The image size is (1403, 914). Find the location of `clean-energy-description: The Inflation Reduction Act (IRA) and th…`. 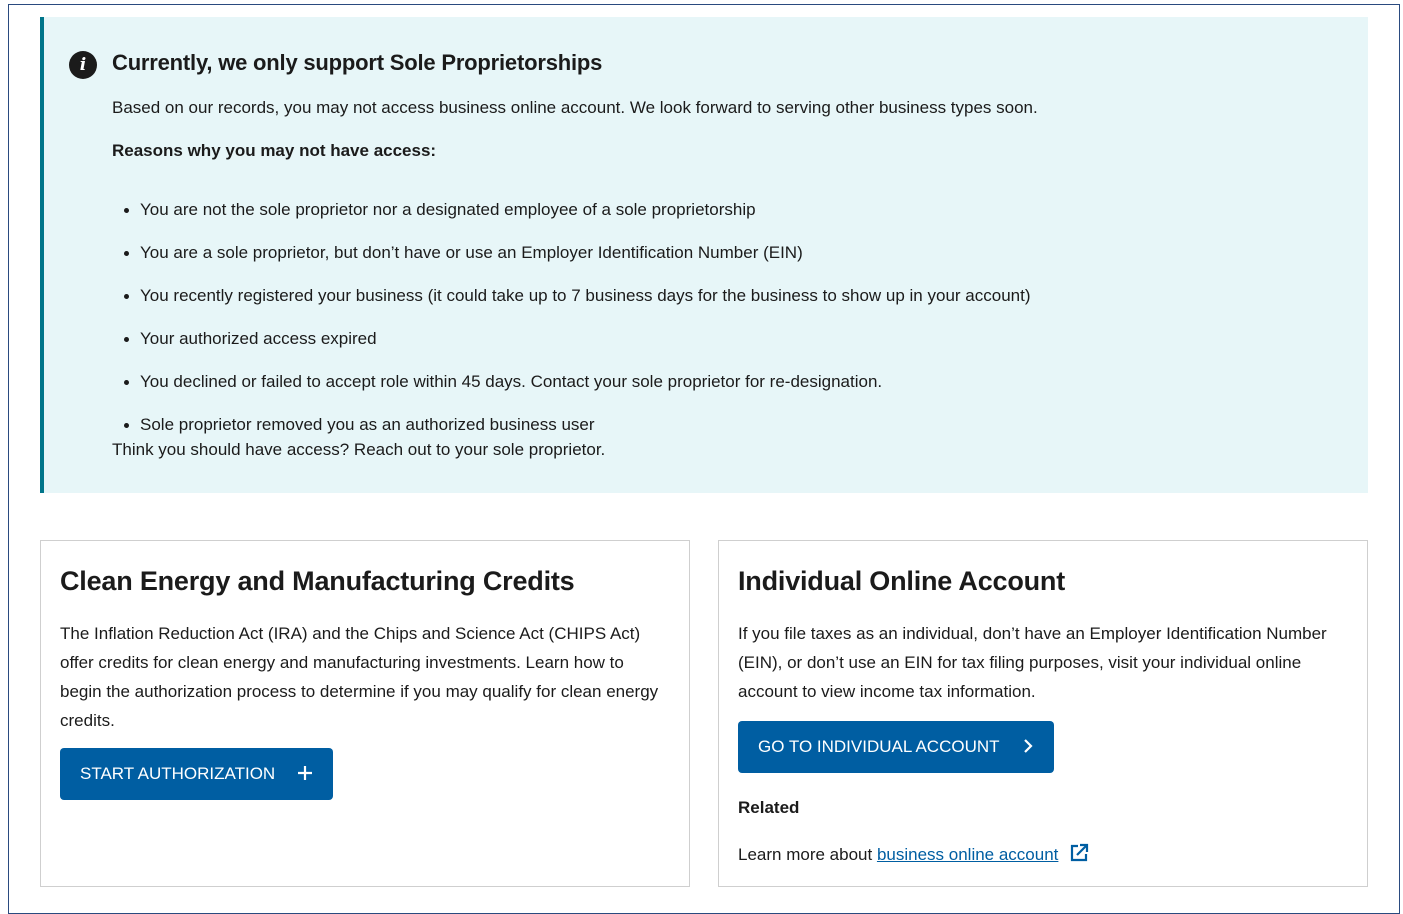

clean-energy-description: The Inflation Reduction Act (IRA) and th… is located at coordinates (359, 677).